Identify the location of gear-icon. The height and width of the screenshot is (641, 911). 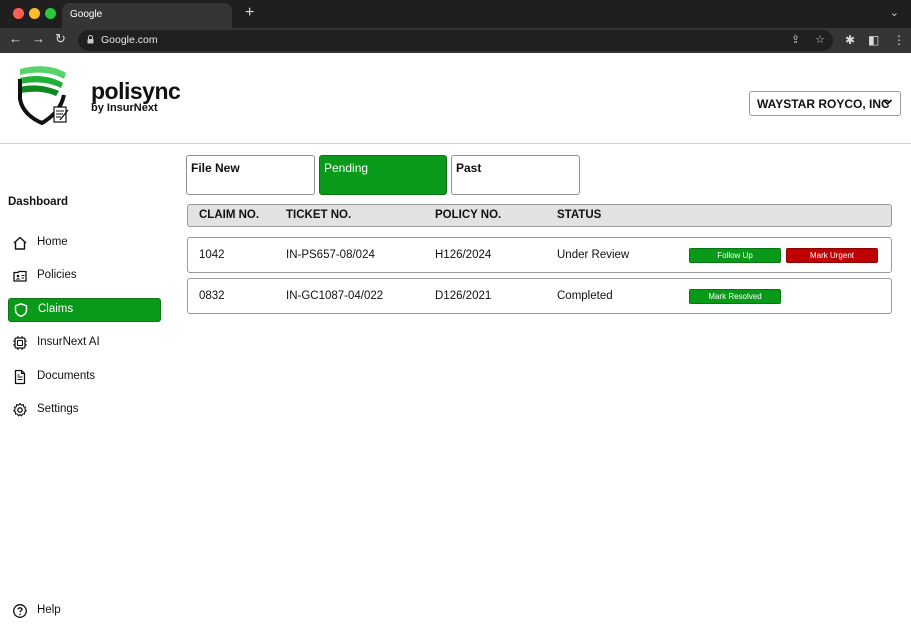
(20, 409).